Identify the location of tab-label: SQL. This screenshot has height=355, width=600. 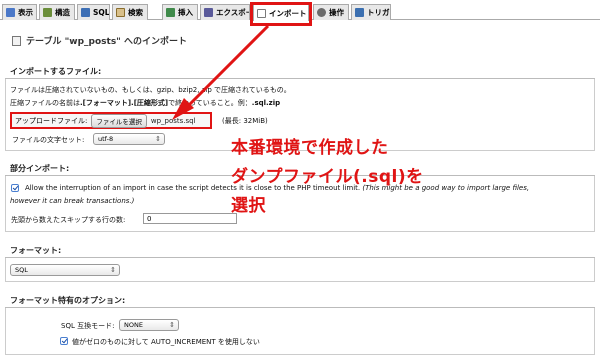
(101, 12).